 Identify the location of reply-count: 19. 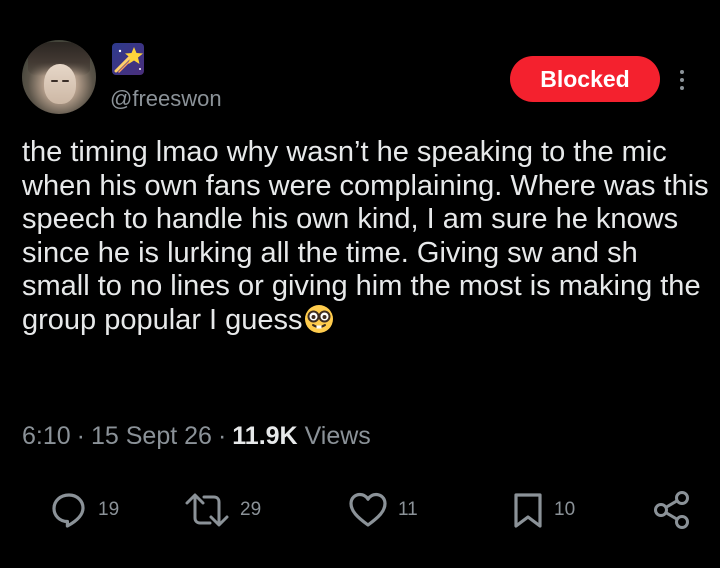
(109, 509).